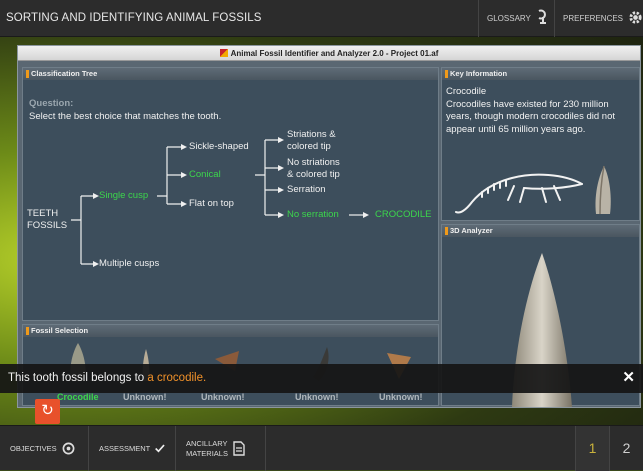 The height and width of the screenshot is (471, 643). What do you see at coordinates (211, 204) in the screenshot?
I see `tree-node-flat-on-top: Flat on top` at bounding box center [211, 204].